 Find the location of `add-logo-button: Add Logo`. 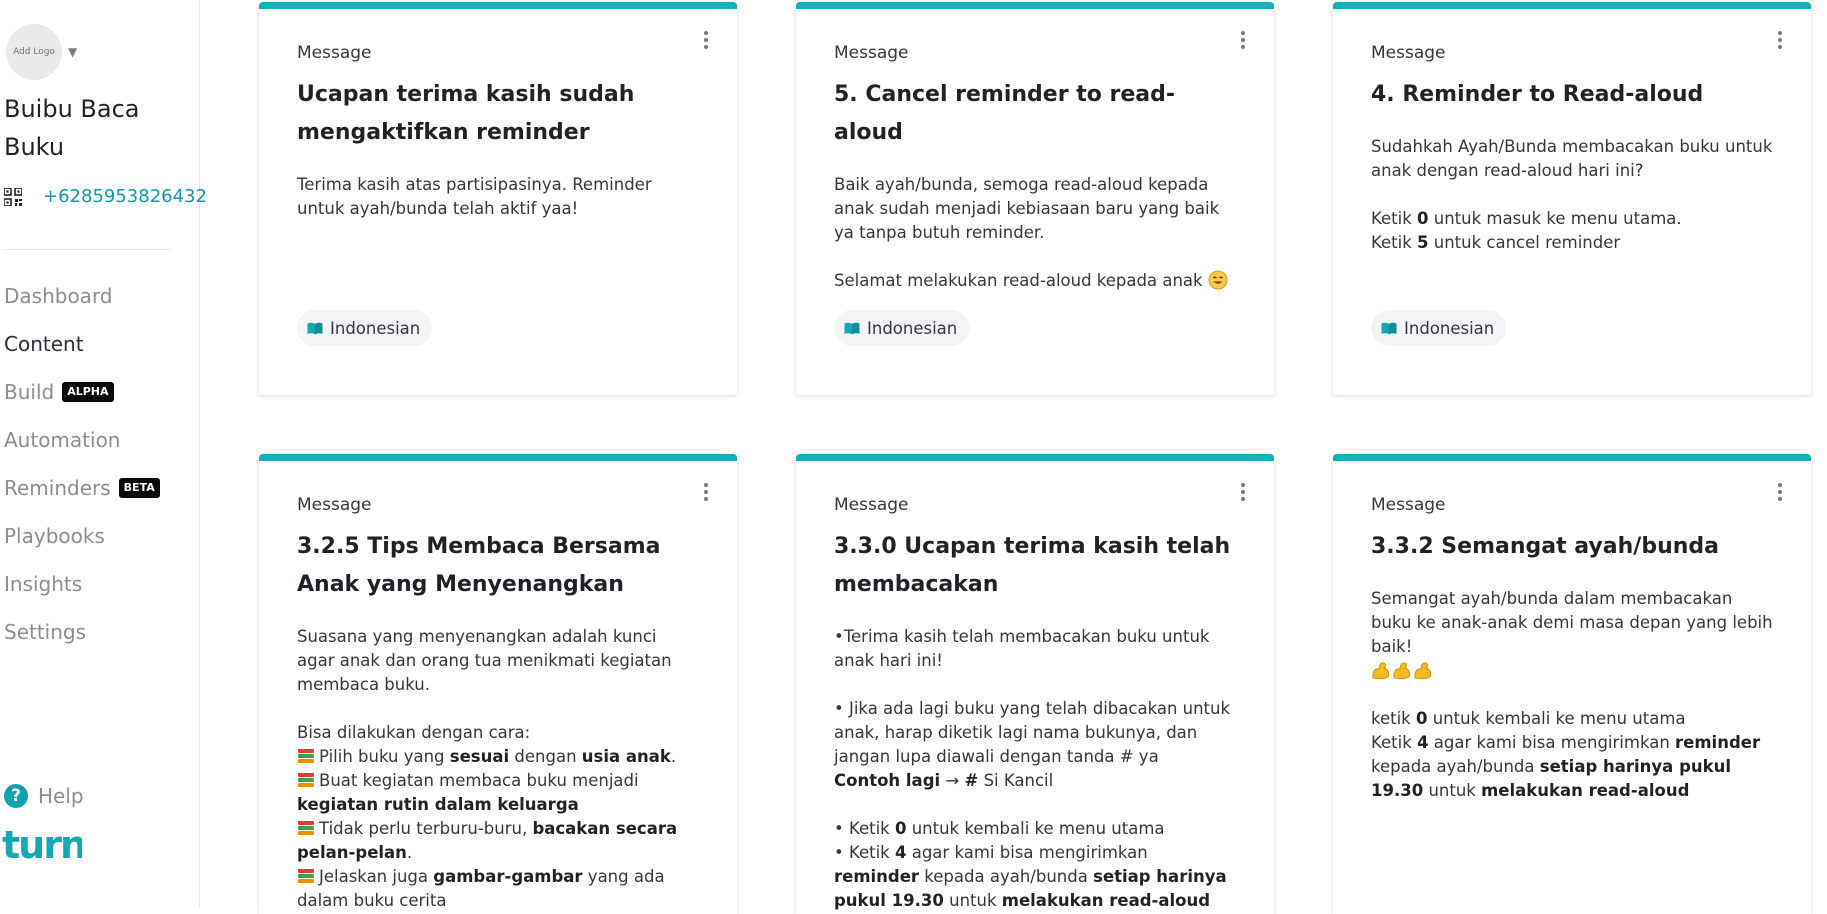

add-logo-button: Add Logo is located at coordinates (34, 52).